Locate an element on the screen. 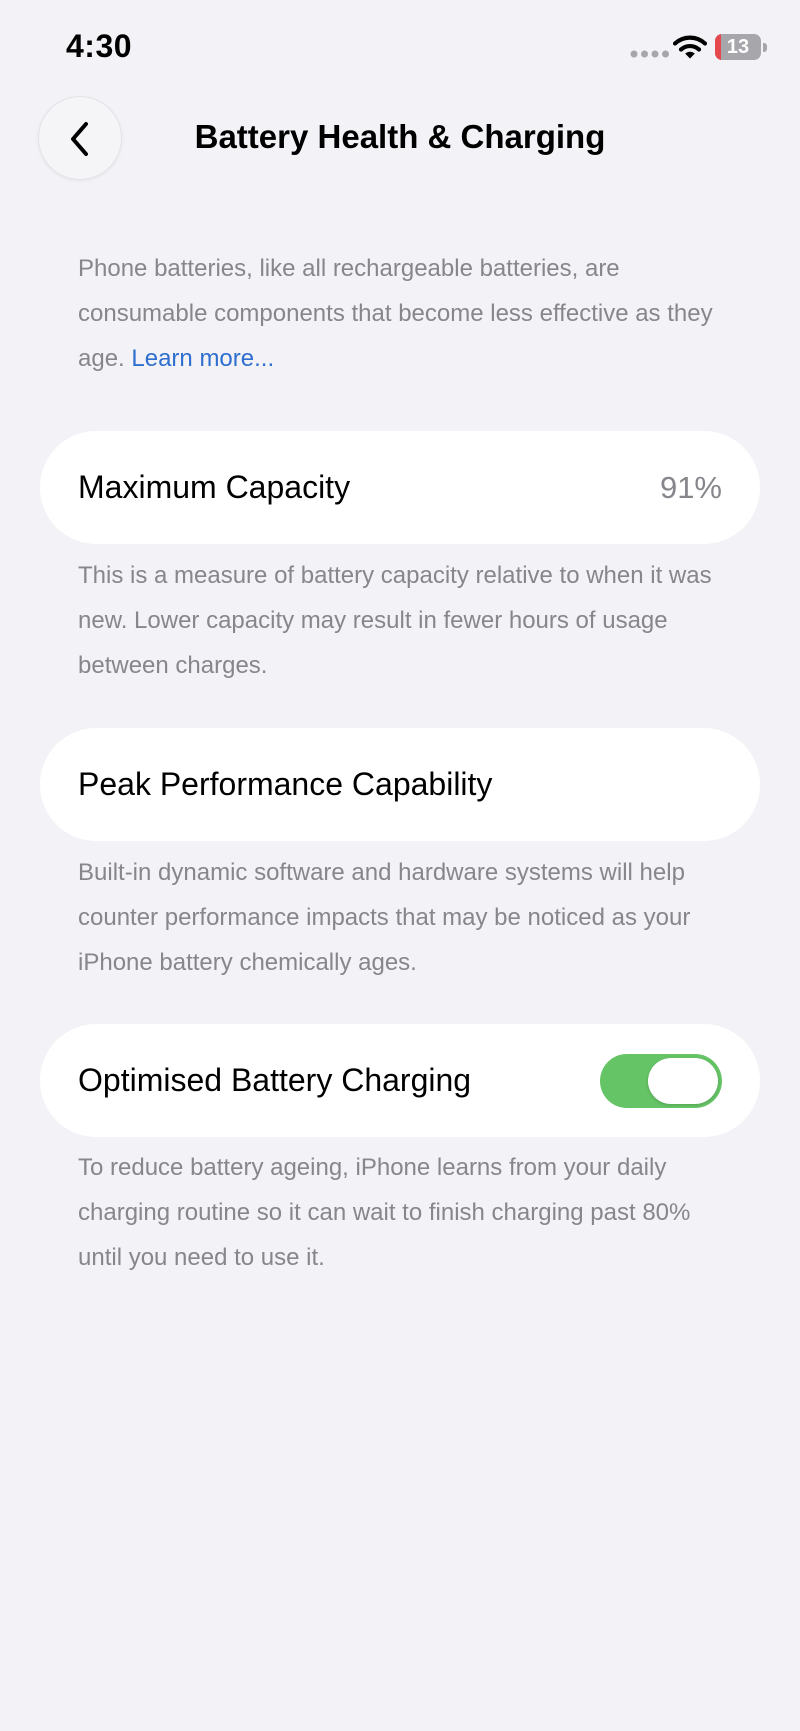  peak-performance-label: Peak Performance Capability is located at coordinates (285, 784).